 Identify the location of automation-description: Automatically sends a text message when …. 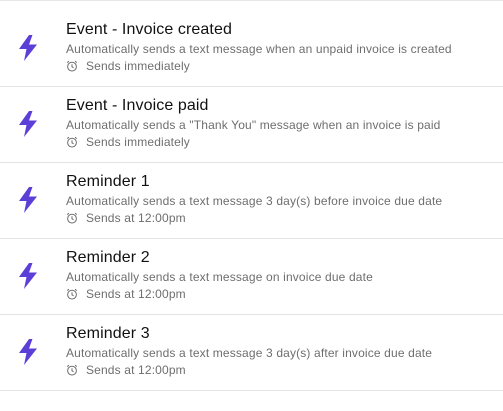
(259, 49).